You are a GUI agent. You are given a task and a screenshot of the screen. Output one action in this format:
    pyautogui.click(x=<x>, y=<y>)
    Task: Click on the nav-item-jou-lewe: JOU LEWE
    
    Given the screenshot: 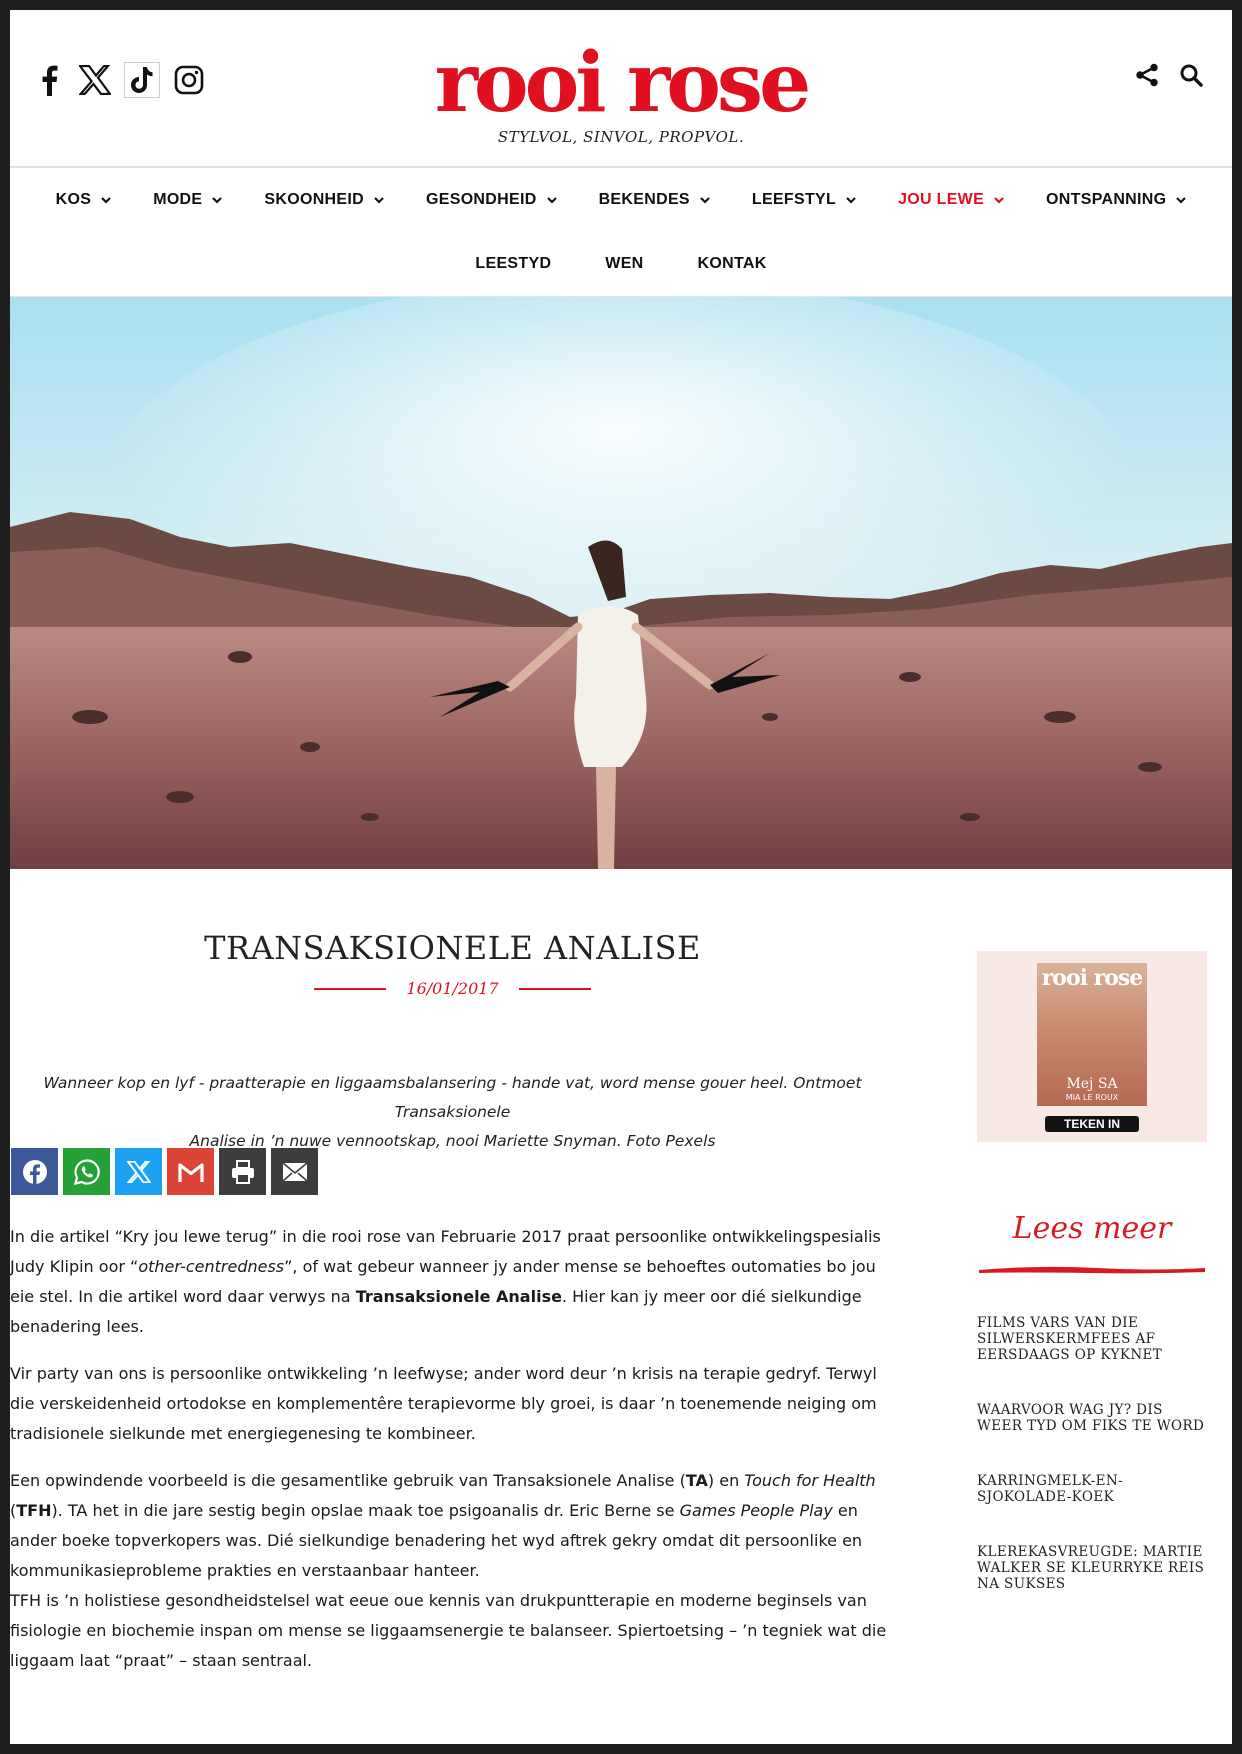 What is the action you would take?
    pyautogui.click(x=951, y=200)
    